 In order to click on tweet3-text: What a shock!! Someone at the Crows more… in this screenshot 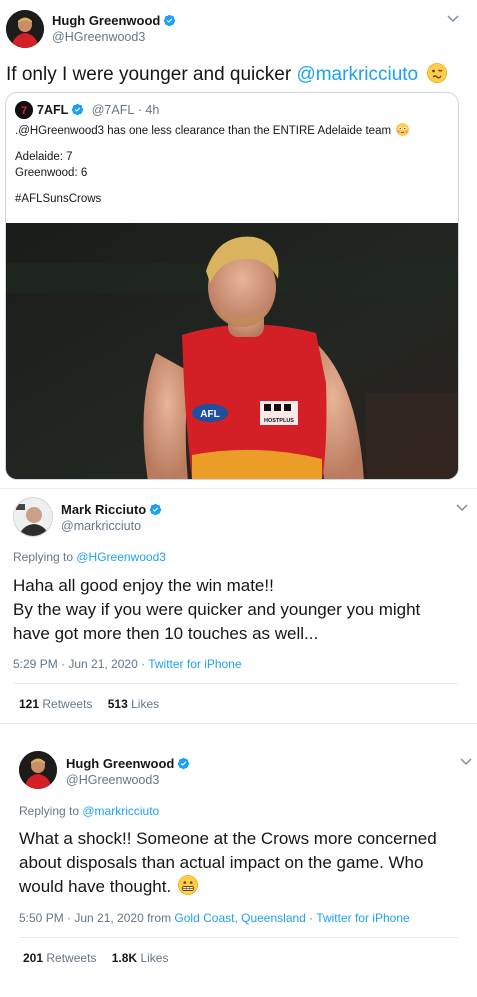, I will do `click(228, 863)`.